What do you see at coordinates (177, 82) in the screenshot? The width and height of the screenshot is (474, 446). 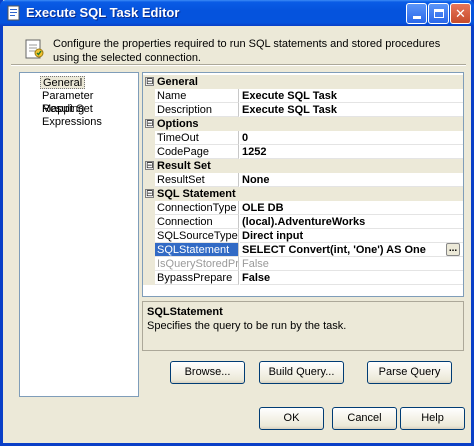 I see `category-label: General` at bounding box center [177, 82].